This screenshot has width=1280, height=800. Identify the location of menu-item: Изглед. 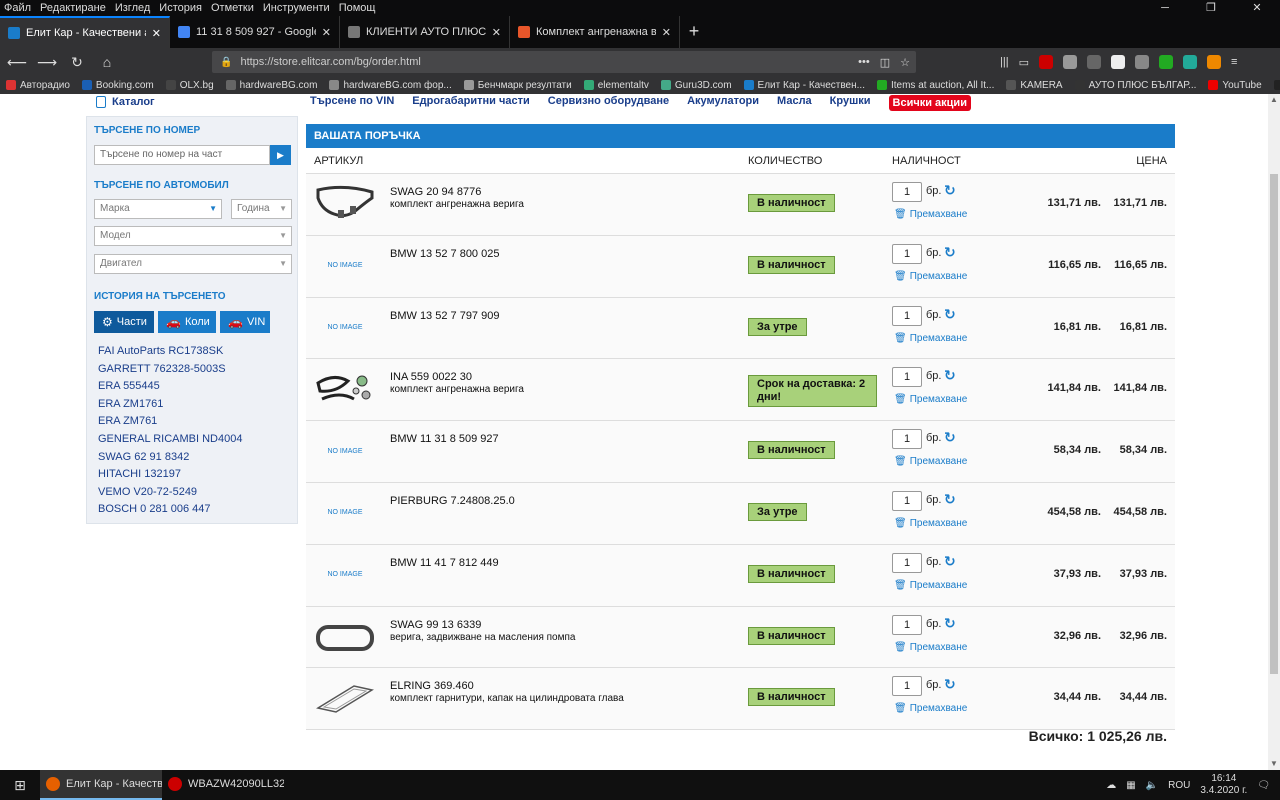
(132, 8).